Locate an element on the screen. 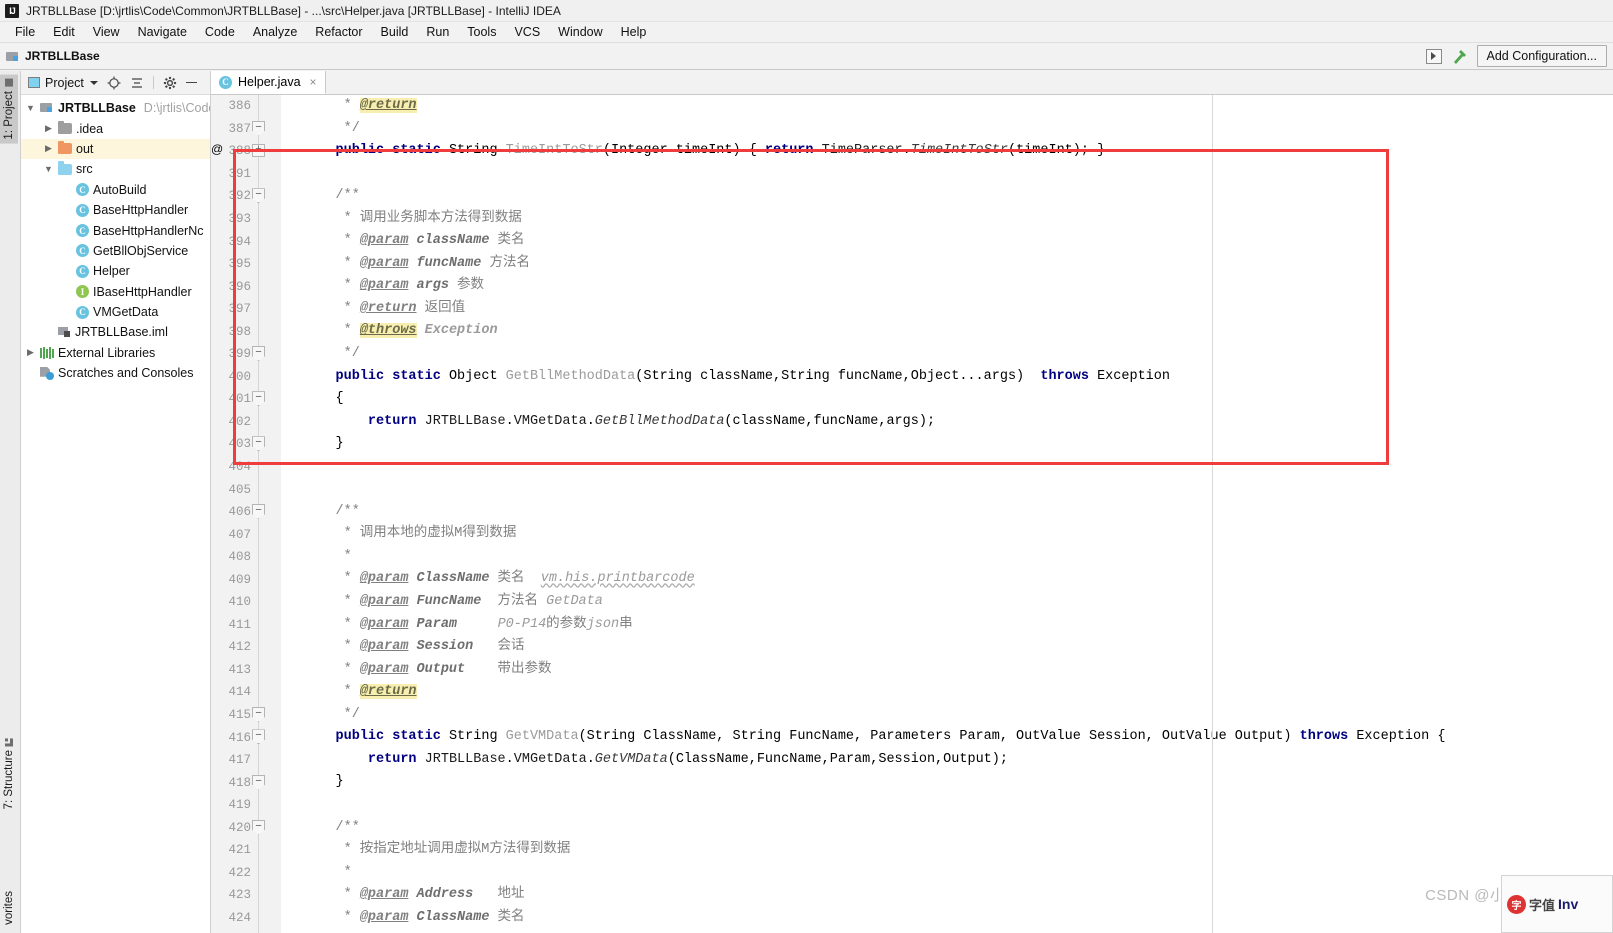 The width and height of the screenshot is (1613, 933). editor-tab-helper-java: C Helper.java × is located at coordinates (268, 82).